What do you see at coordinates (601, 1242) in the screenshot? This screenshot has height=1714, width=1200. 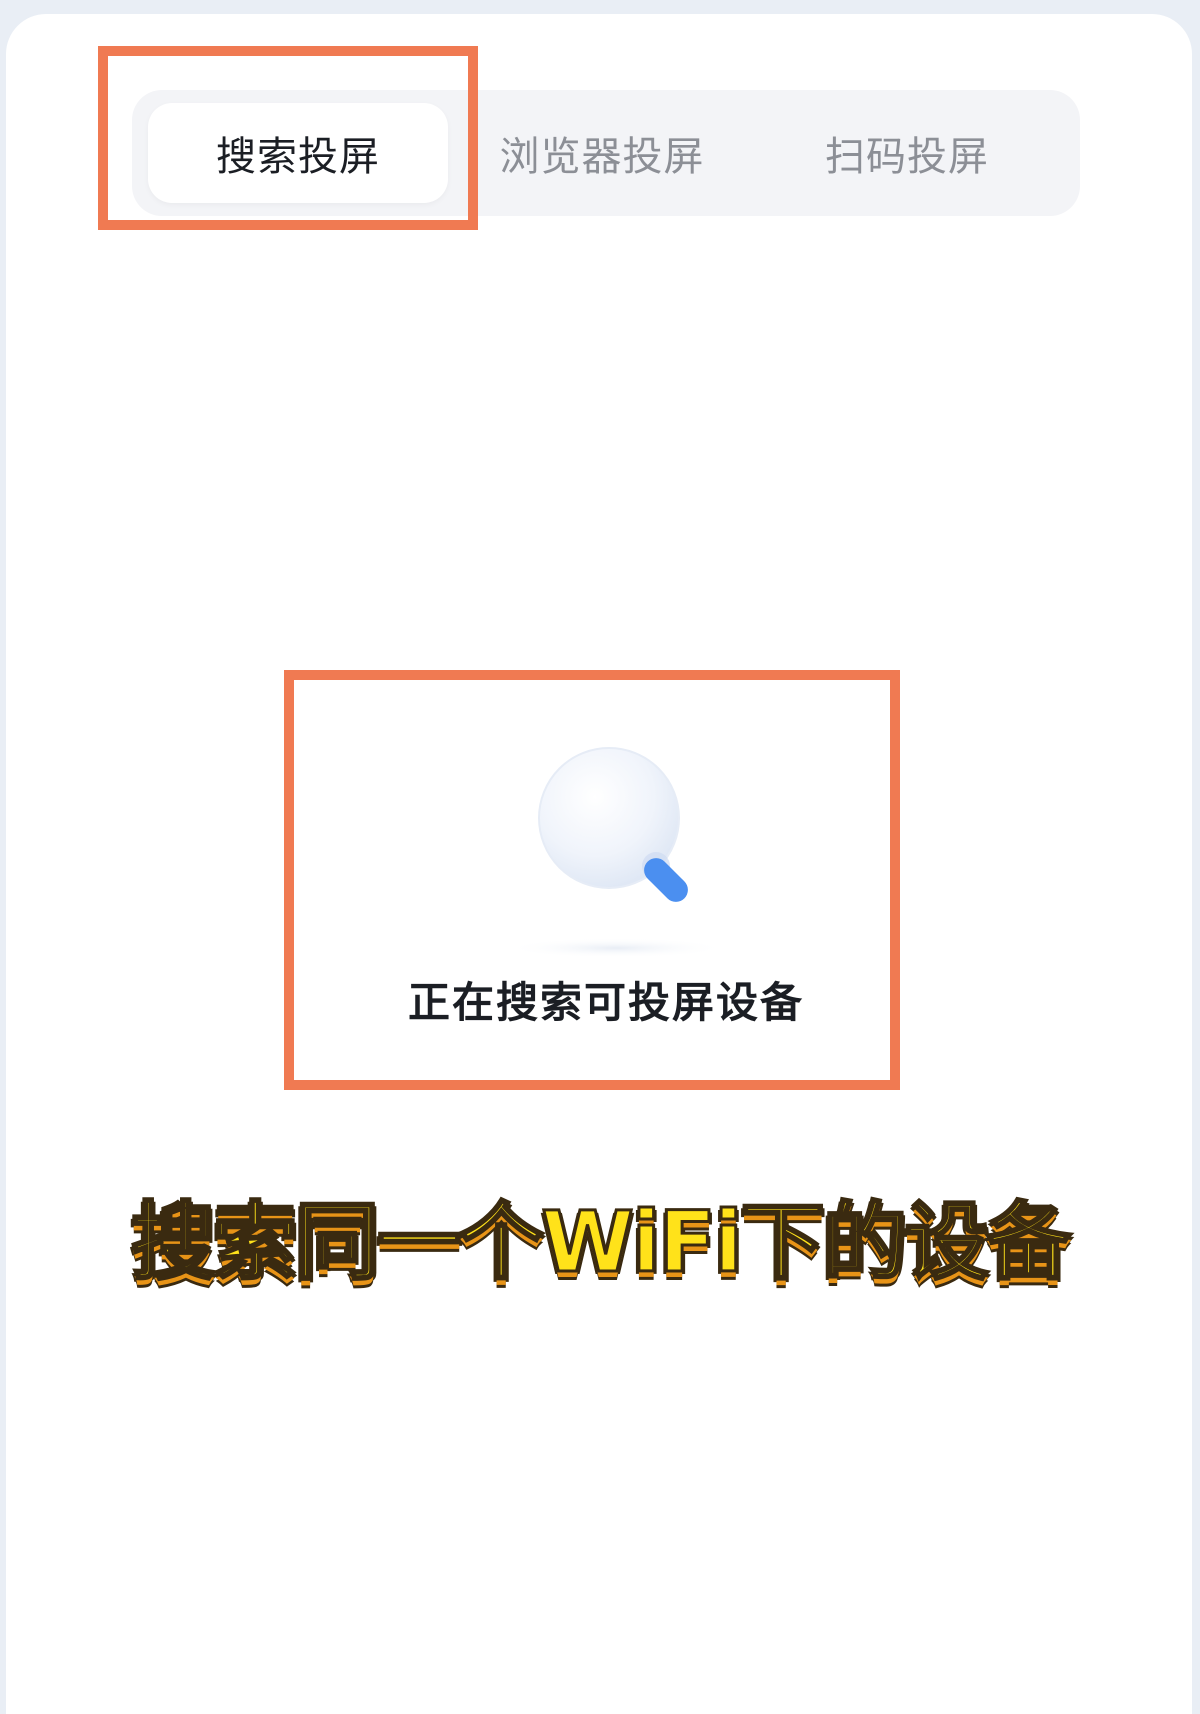 I see `overlay-caption: 搜索同一个WiFi下的设备` at bounding box center [601, 1242].